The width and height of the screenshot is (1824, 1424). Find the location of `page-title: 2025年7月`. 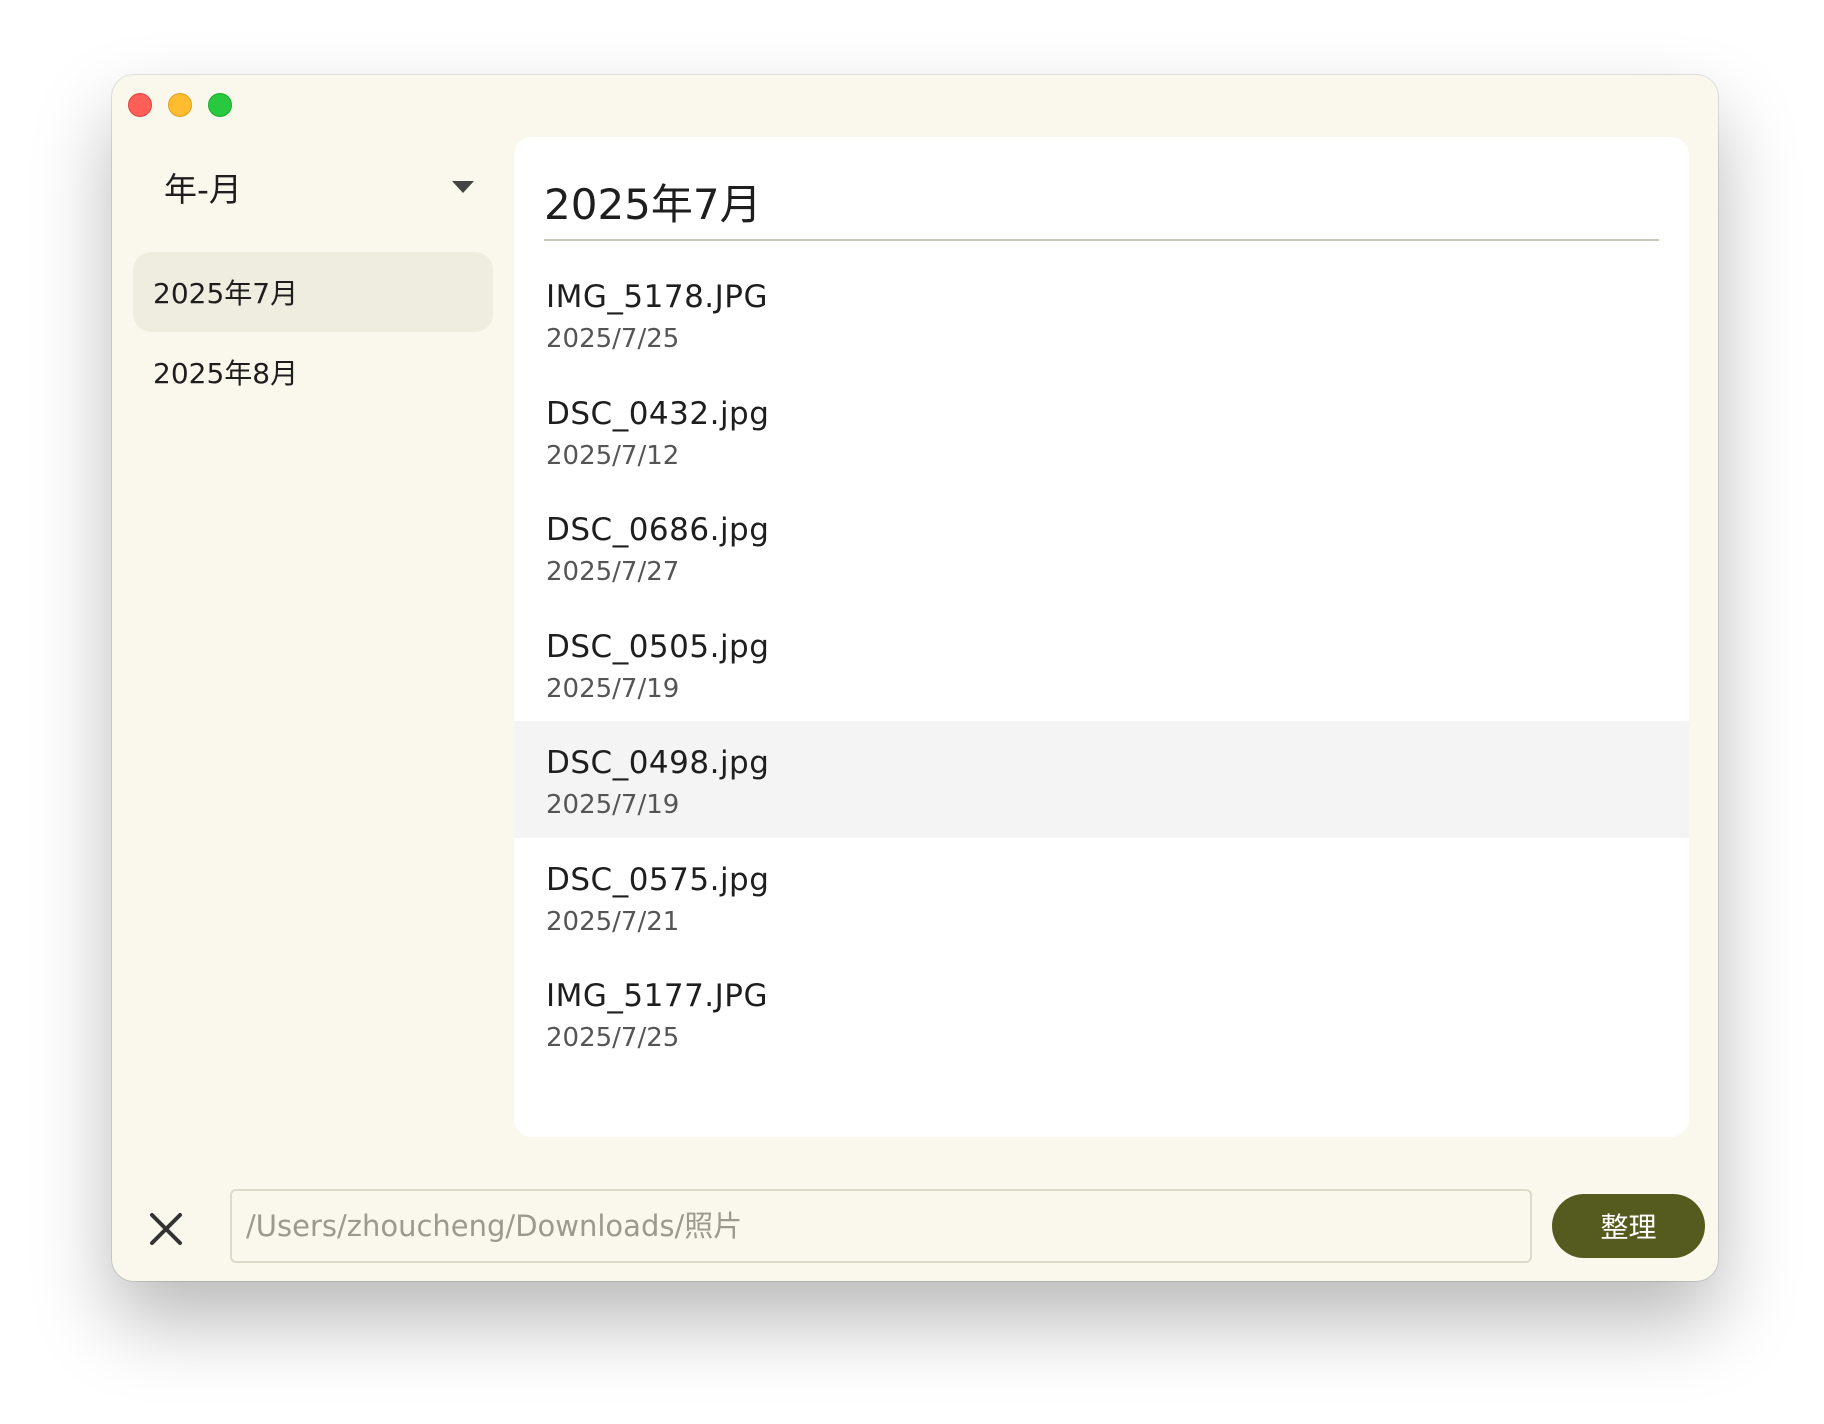

page-title: 2025年7月 is located at coordinates (653, 204).